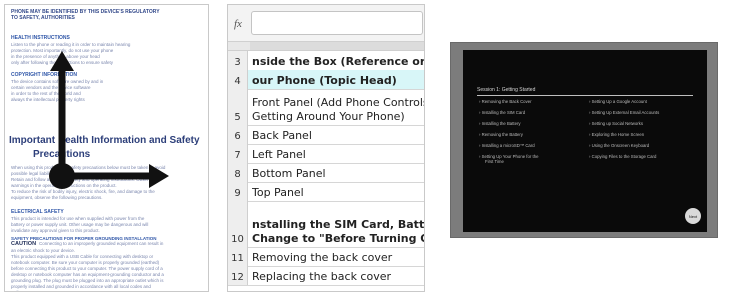 The image size is (734, 297). What do you see at coordinates (238, 191) in the screenshot?
I see `row-number: 9` at bounding box center [238, 191].